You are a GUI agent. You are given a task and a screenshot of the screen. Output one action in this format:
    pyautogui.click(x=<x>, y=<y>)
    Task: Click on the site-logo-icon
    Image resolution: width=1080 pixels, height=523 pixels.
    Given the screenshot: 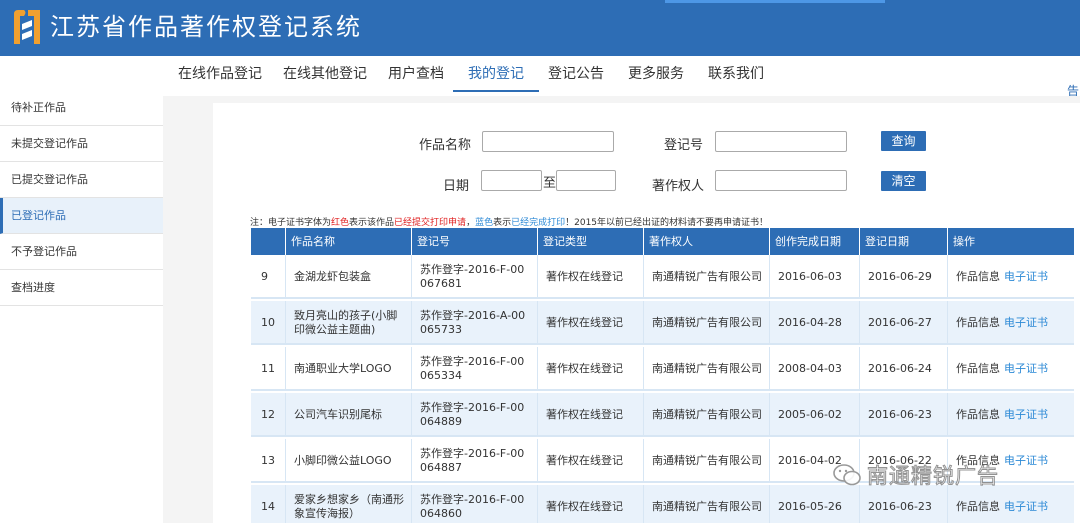 What is the action you would take?
    pyautogui.click(x=27, y=27)
    